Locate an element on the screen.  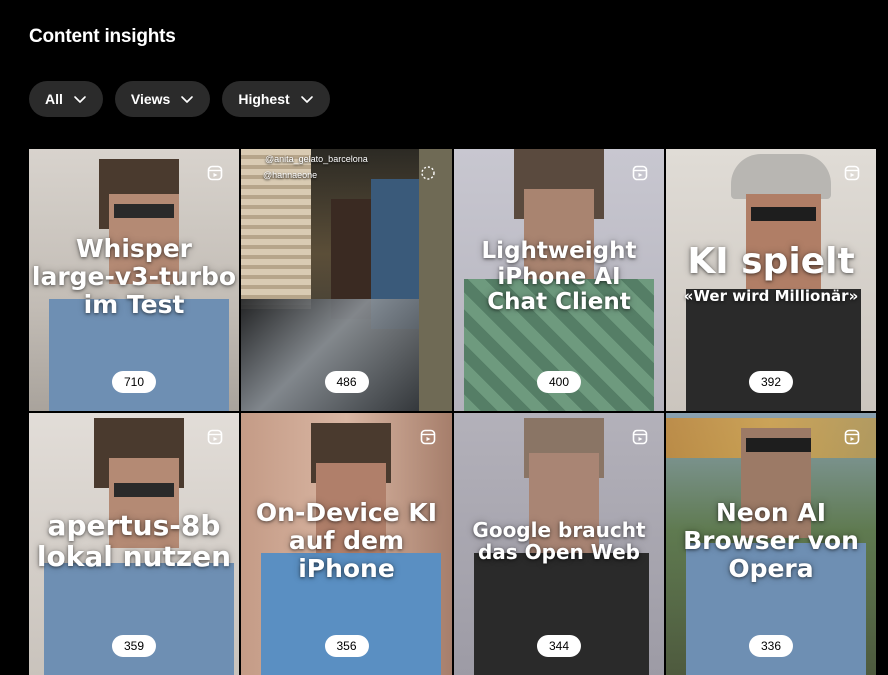
filter-all-label: All is located at coordinates (54, 99).